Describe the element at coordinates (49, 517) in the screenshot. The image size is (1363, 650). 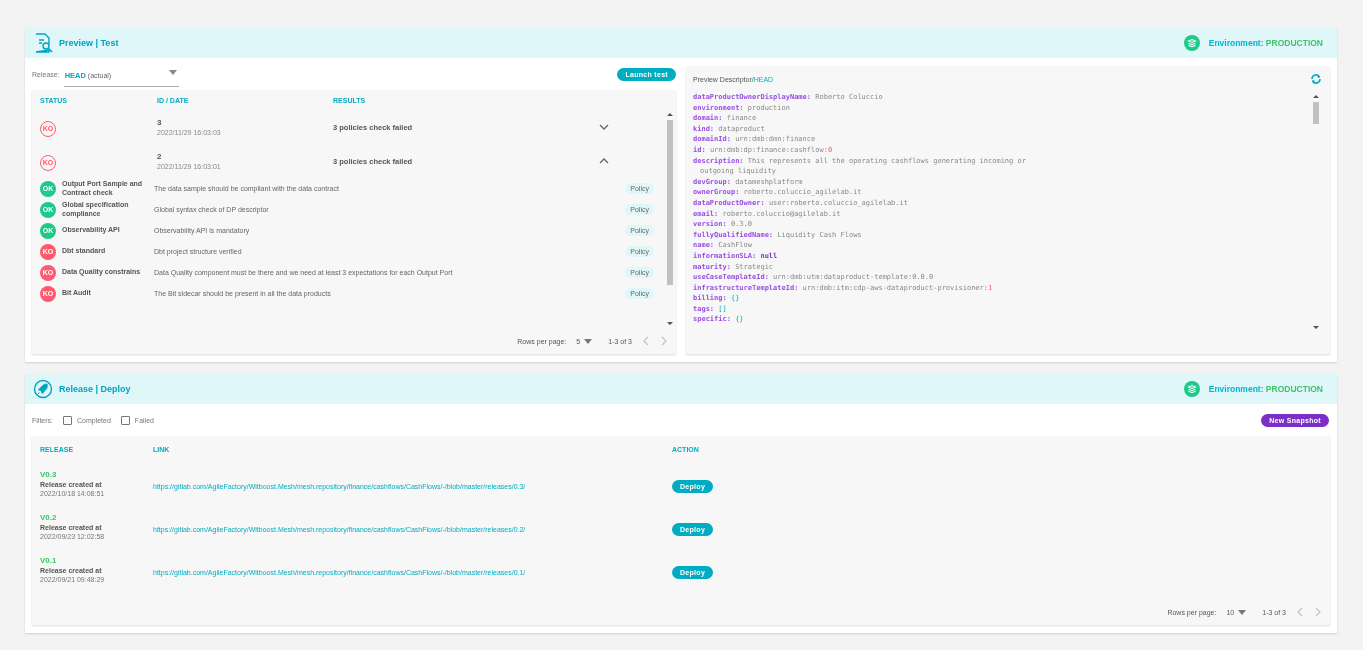
I see `release-version: V0.2` at that location.